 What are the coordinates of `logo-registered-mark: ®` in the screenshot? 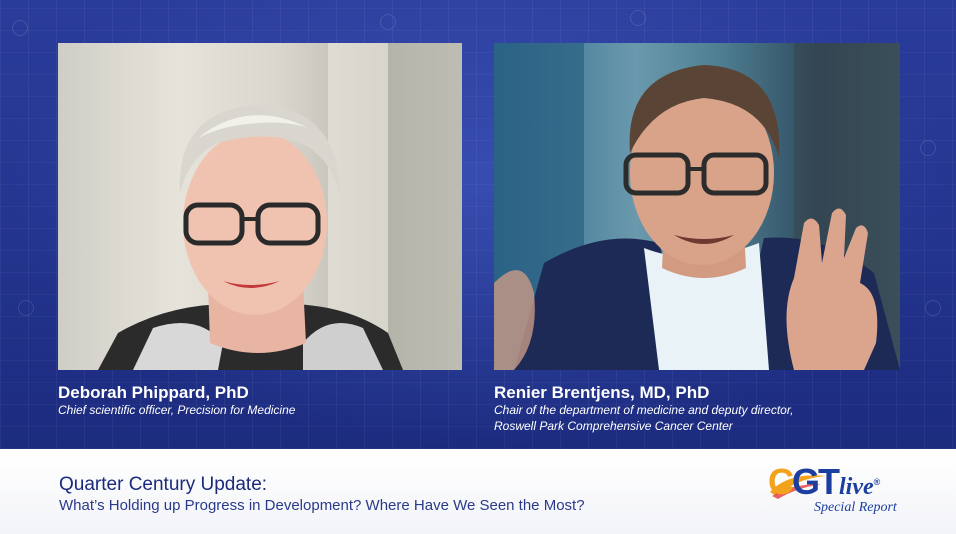 It's located at (876, 482).